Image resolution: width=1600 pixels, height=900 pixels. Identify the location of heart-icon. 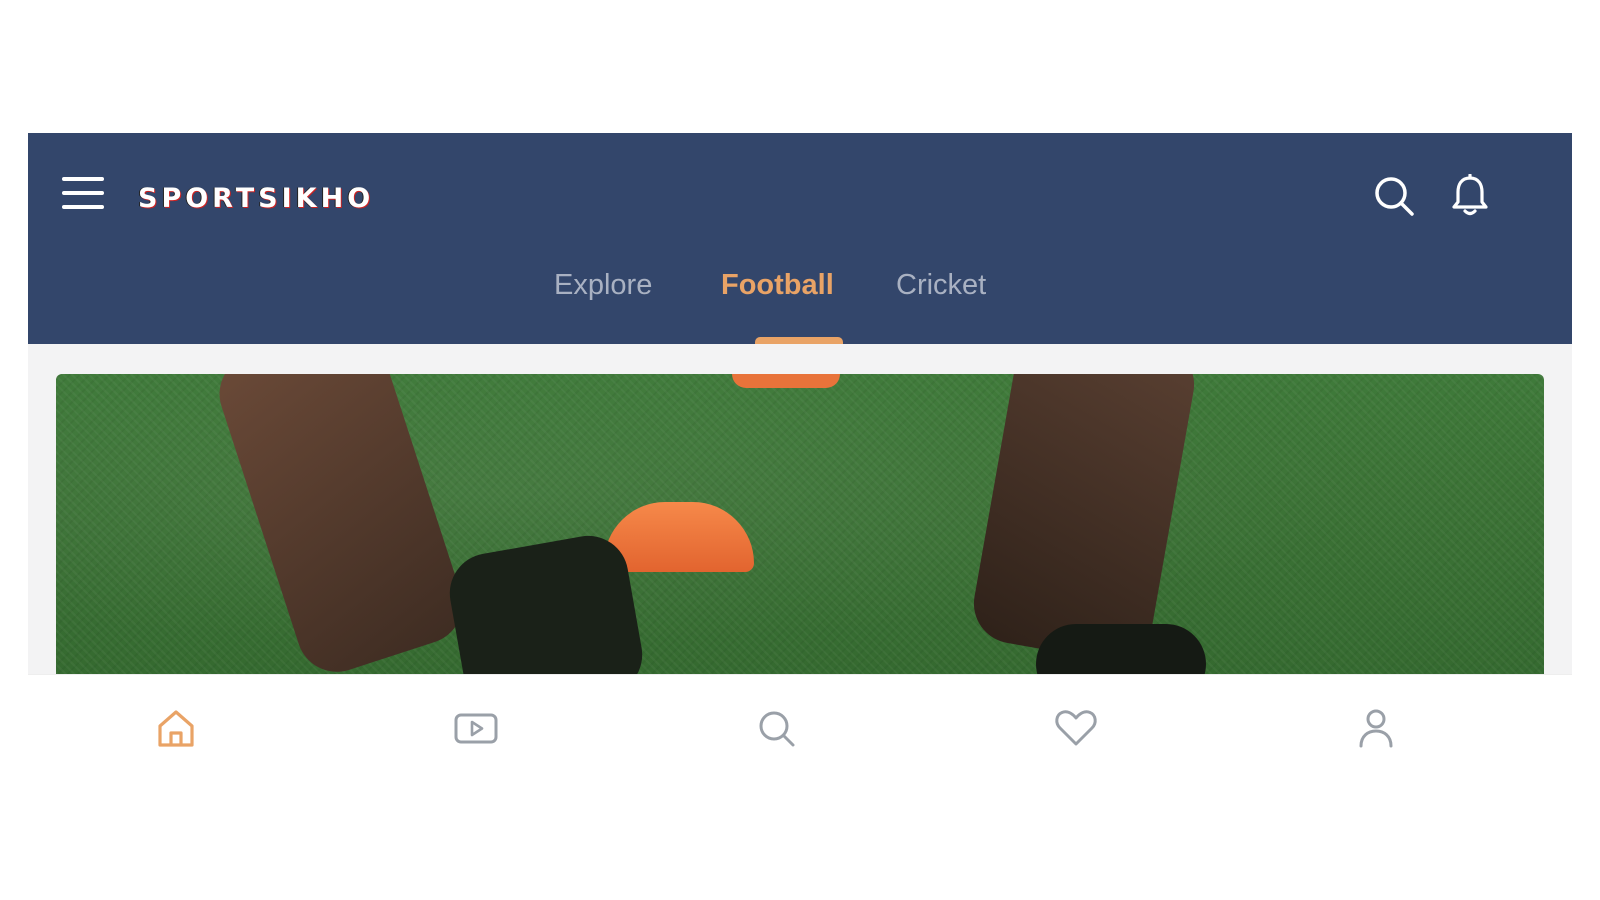
(1076, 728).